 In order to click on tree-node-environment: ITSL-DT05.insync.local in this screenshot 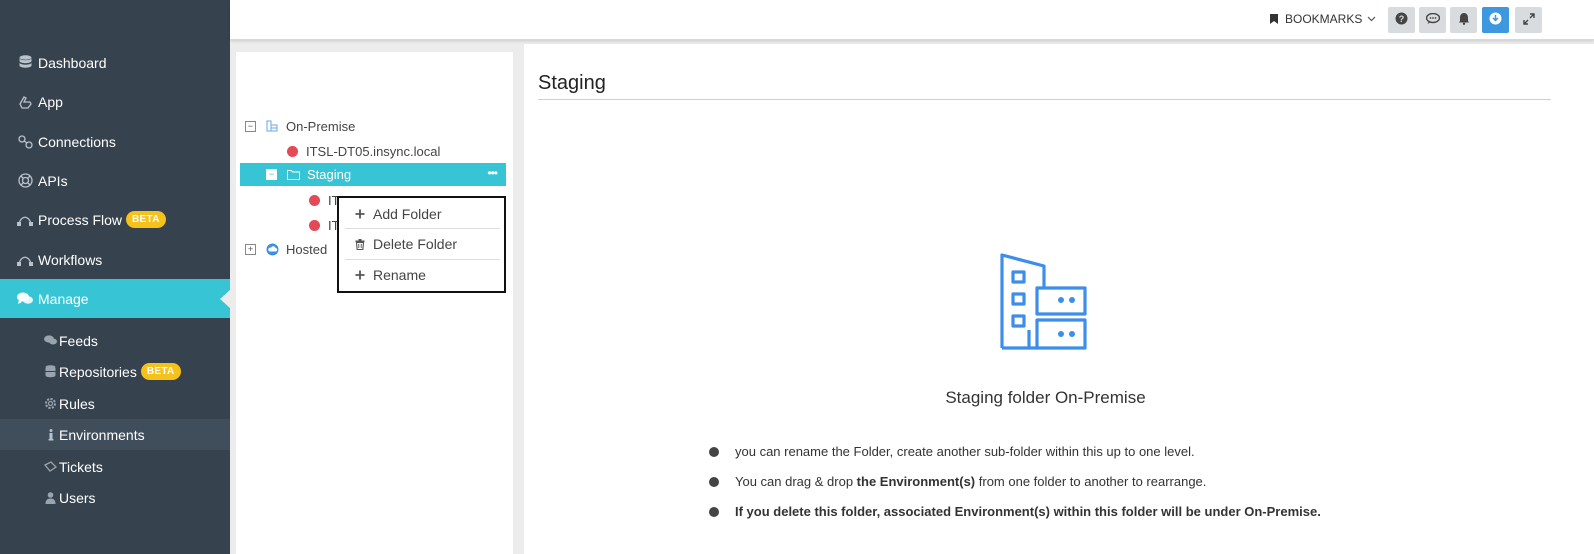, I will do `click(363, 151)`.